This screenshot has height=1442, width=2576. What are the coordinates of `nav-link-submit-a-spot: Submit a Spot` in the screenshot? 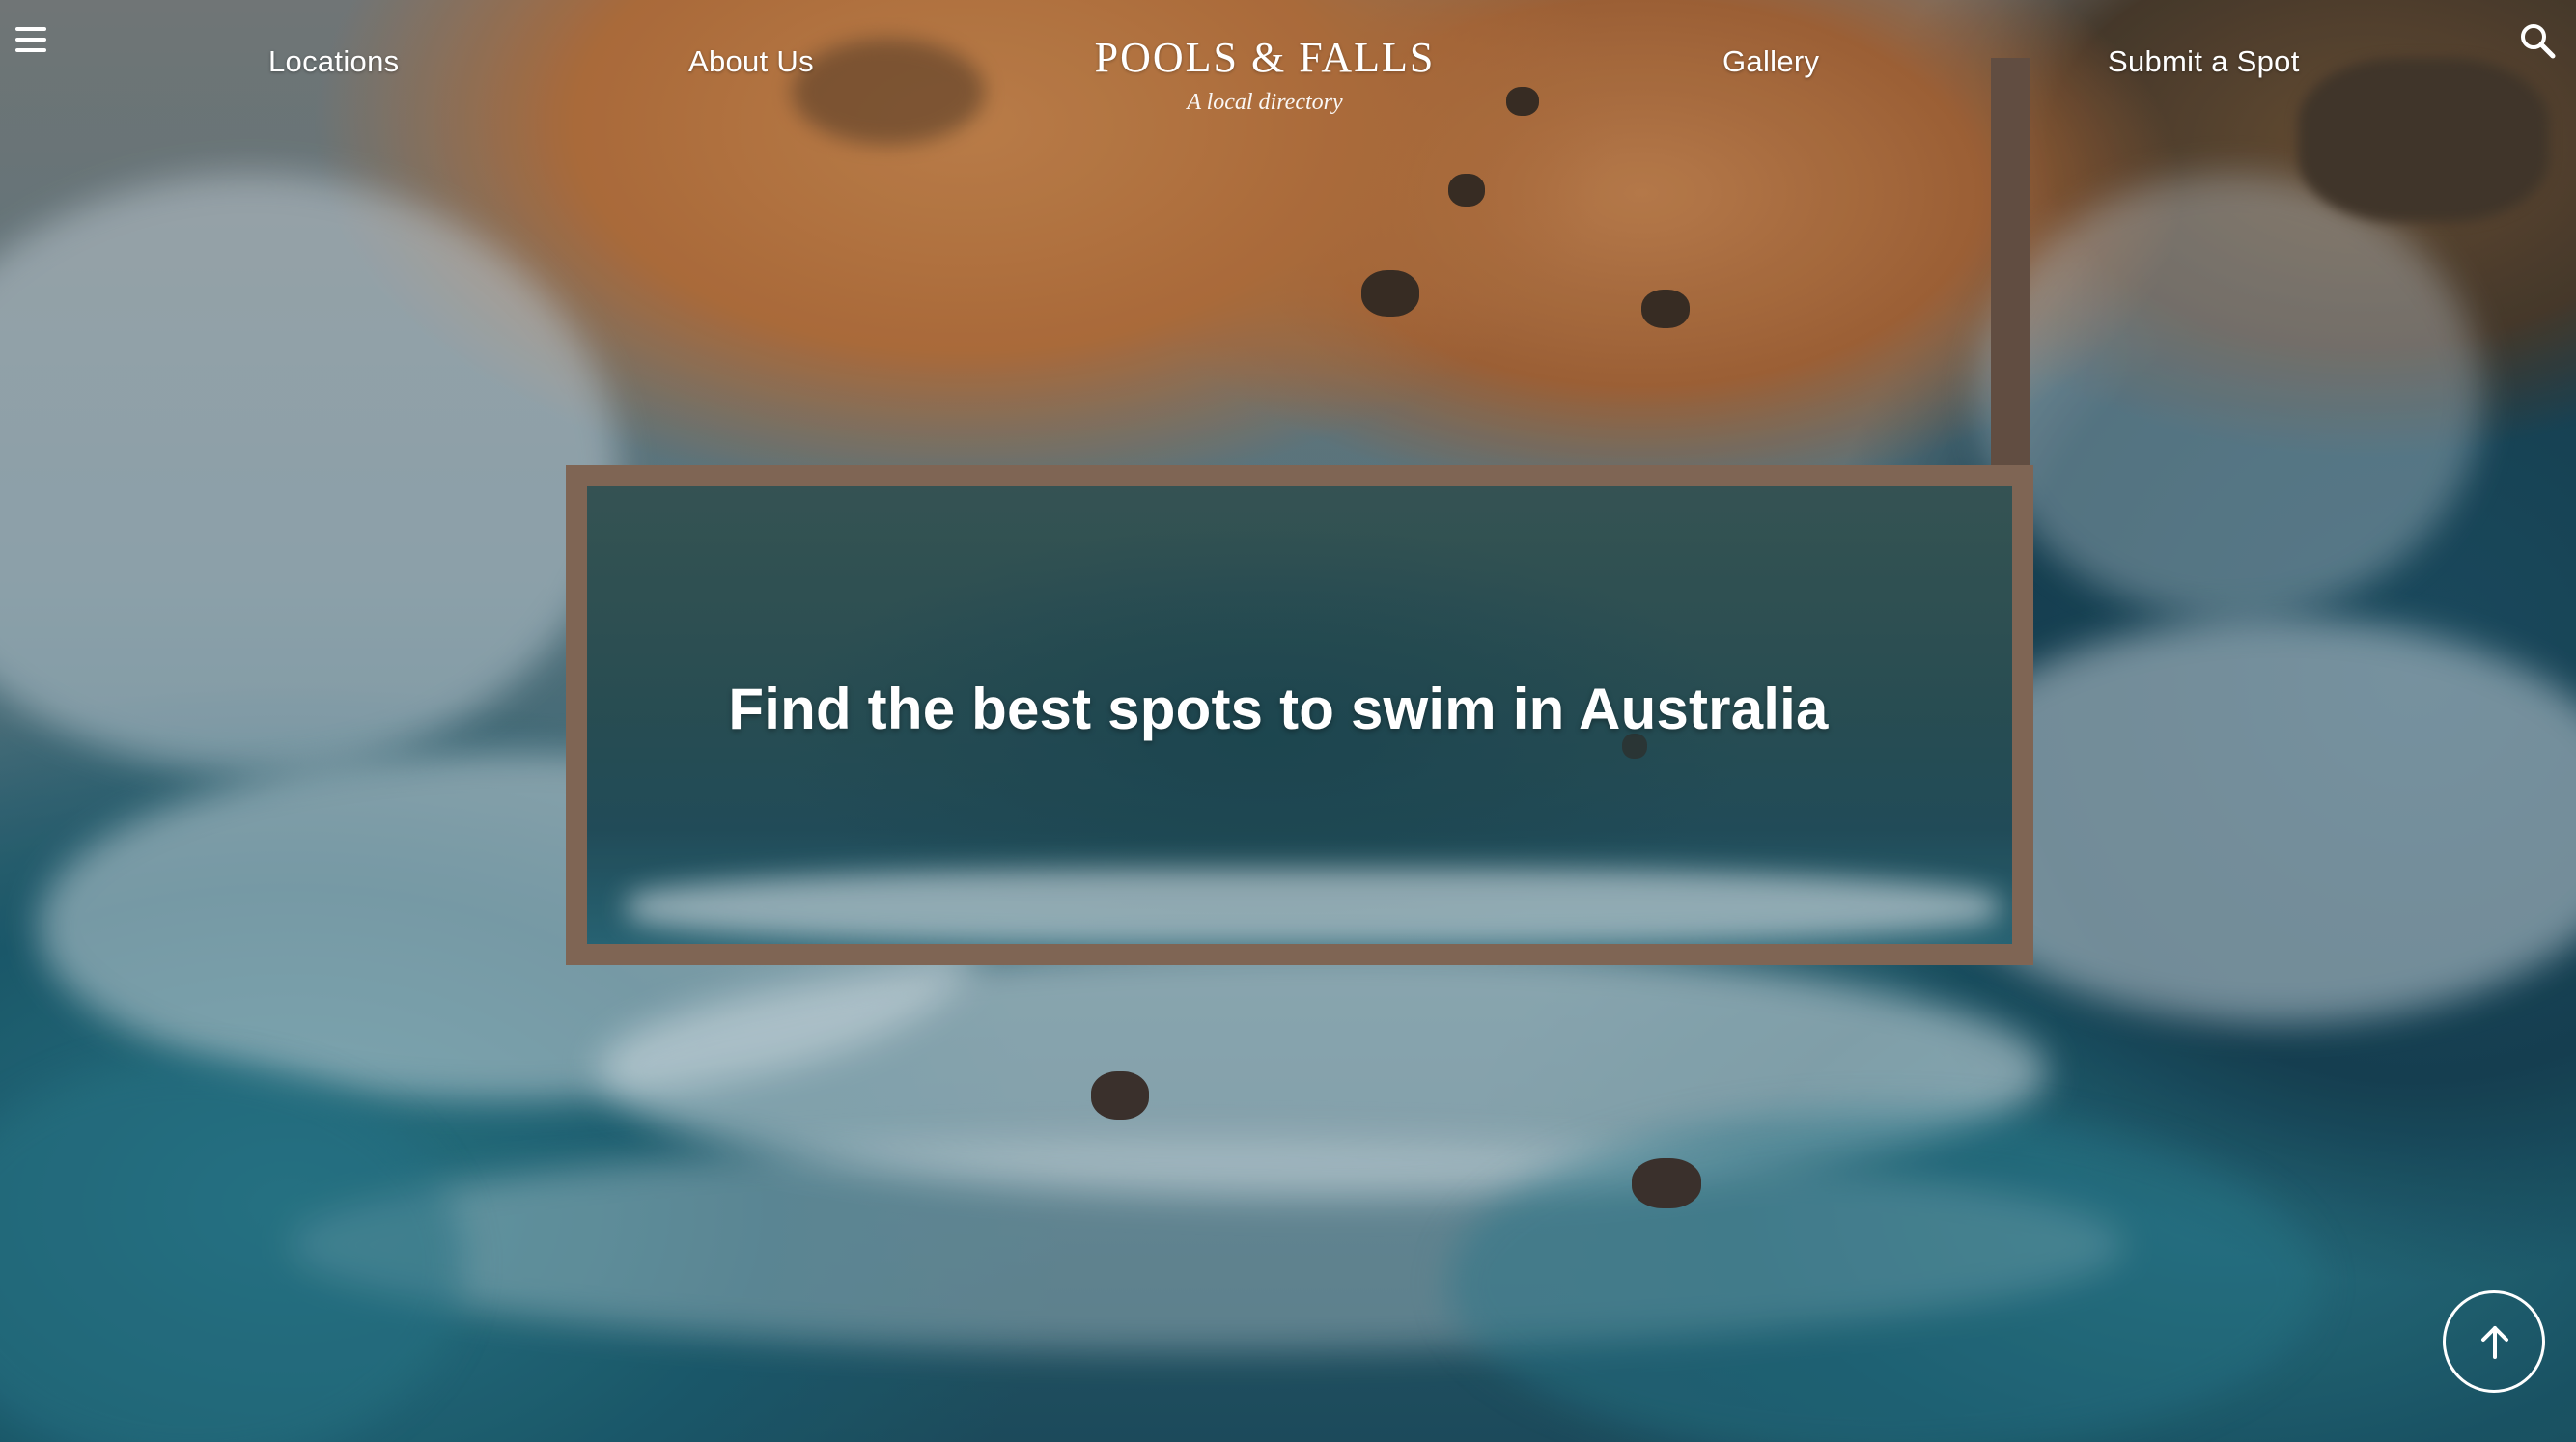 It's located at (2204, 61).